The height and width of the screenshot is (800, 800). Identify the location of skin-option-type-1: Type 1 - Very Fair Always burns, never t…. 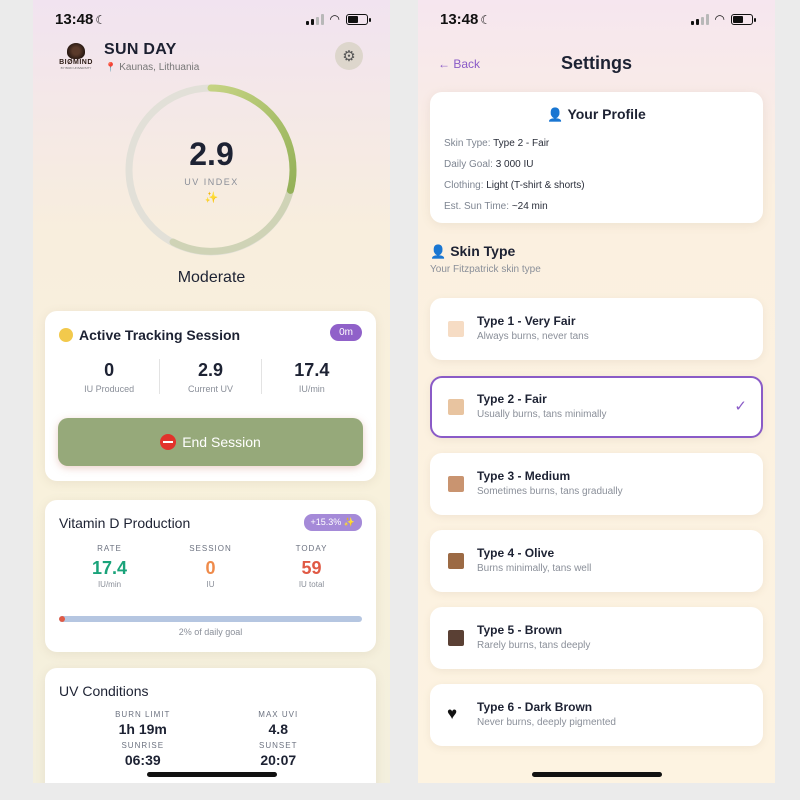
(596, 329).